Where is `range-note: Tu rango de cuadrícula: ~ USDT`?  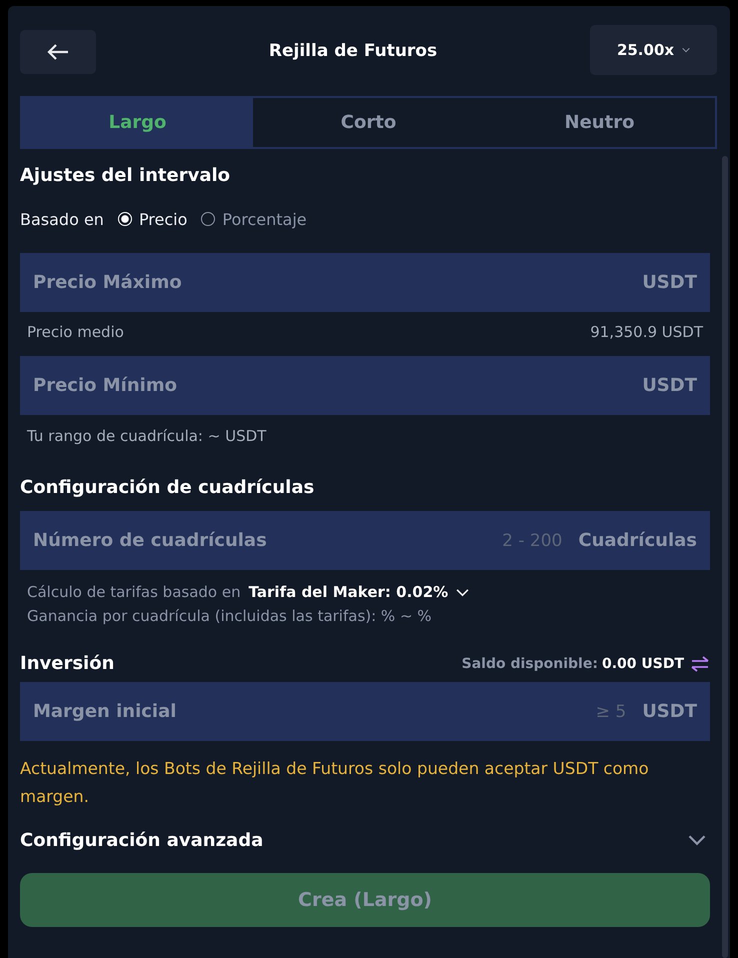
range-note: Tu rango de cuadrícula: ~ USDT is located at coordinates (147, 436).